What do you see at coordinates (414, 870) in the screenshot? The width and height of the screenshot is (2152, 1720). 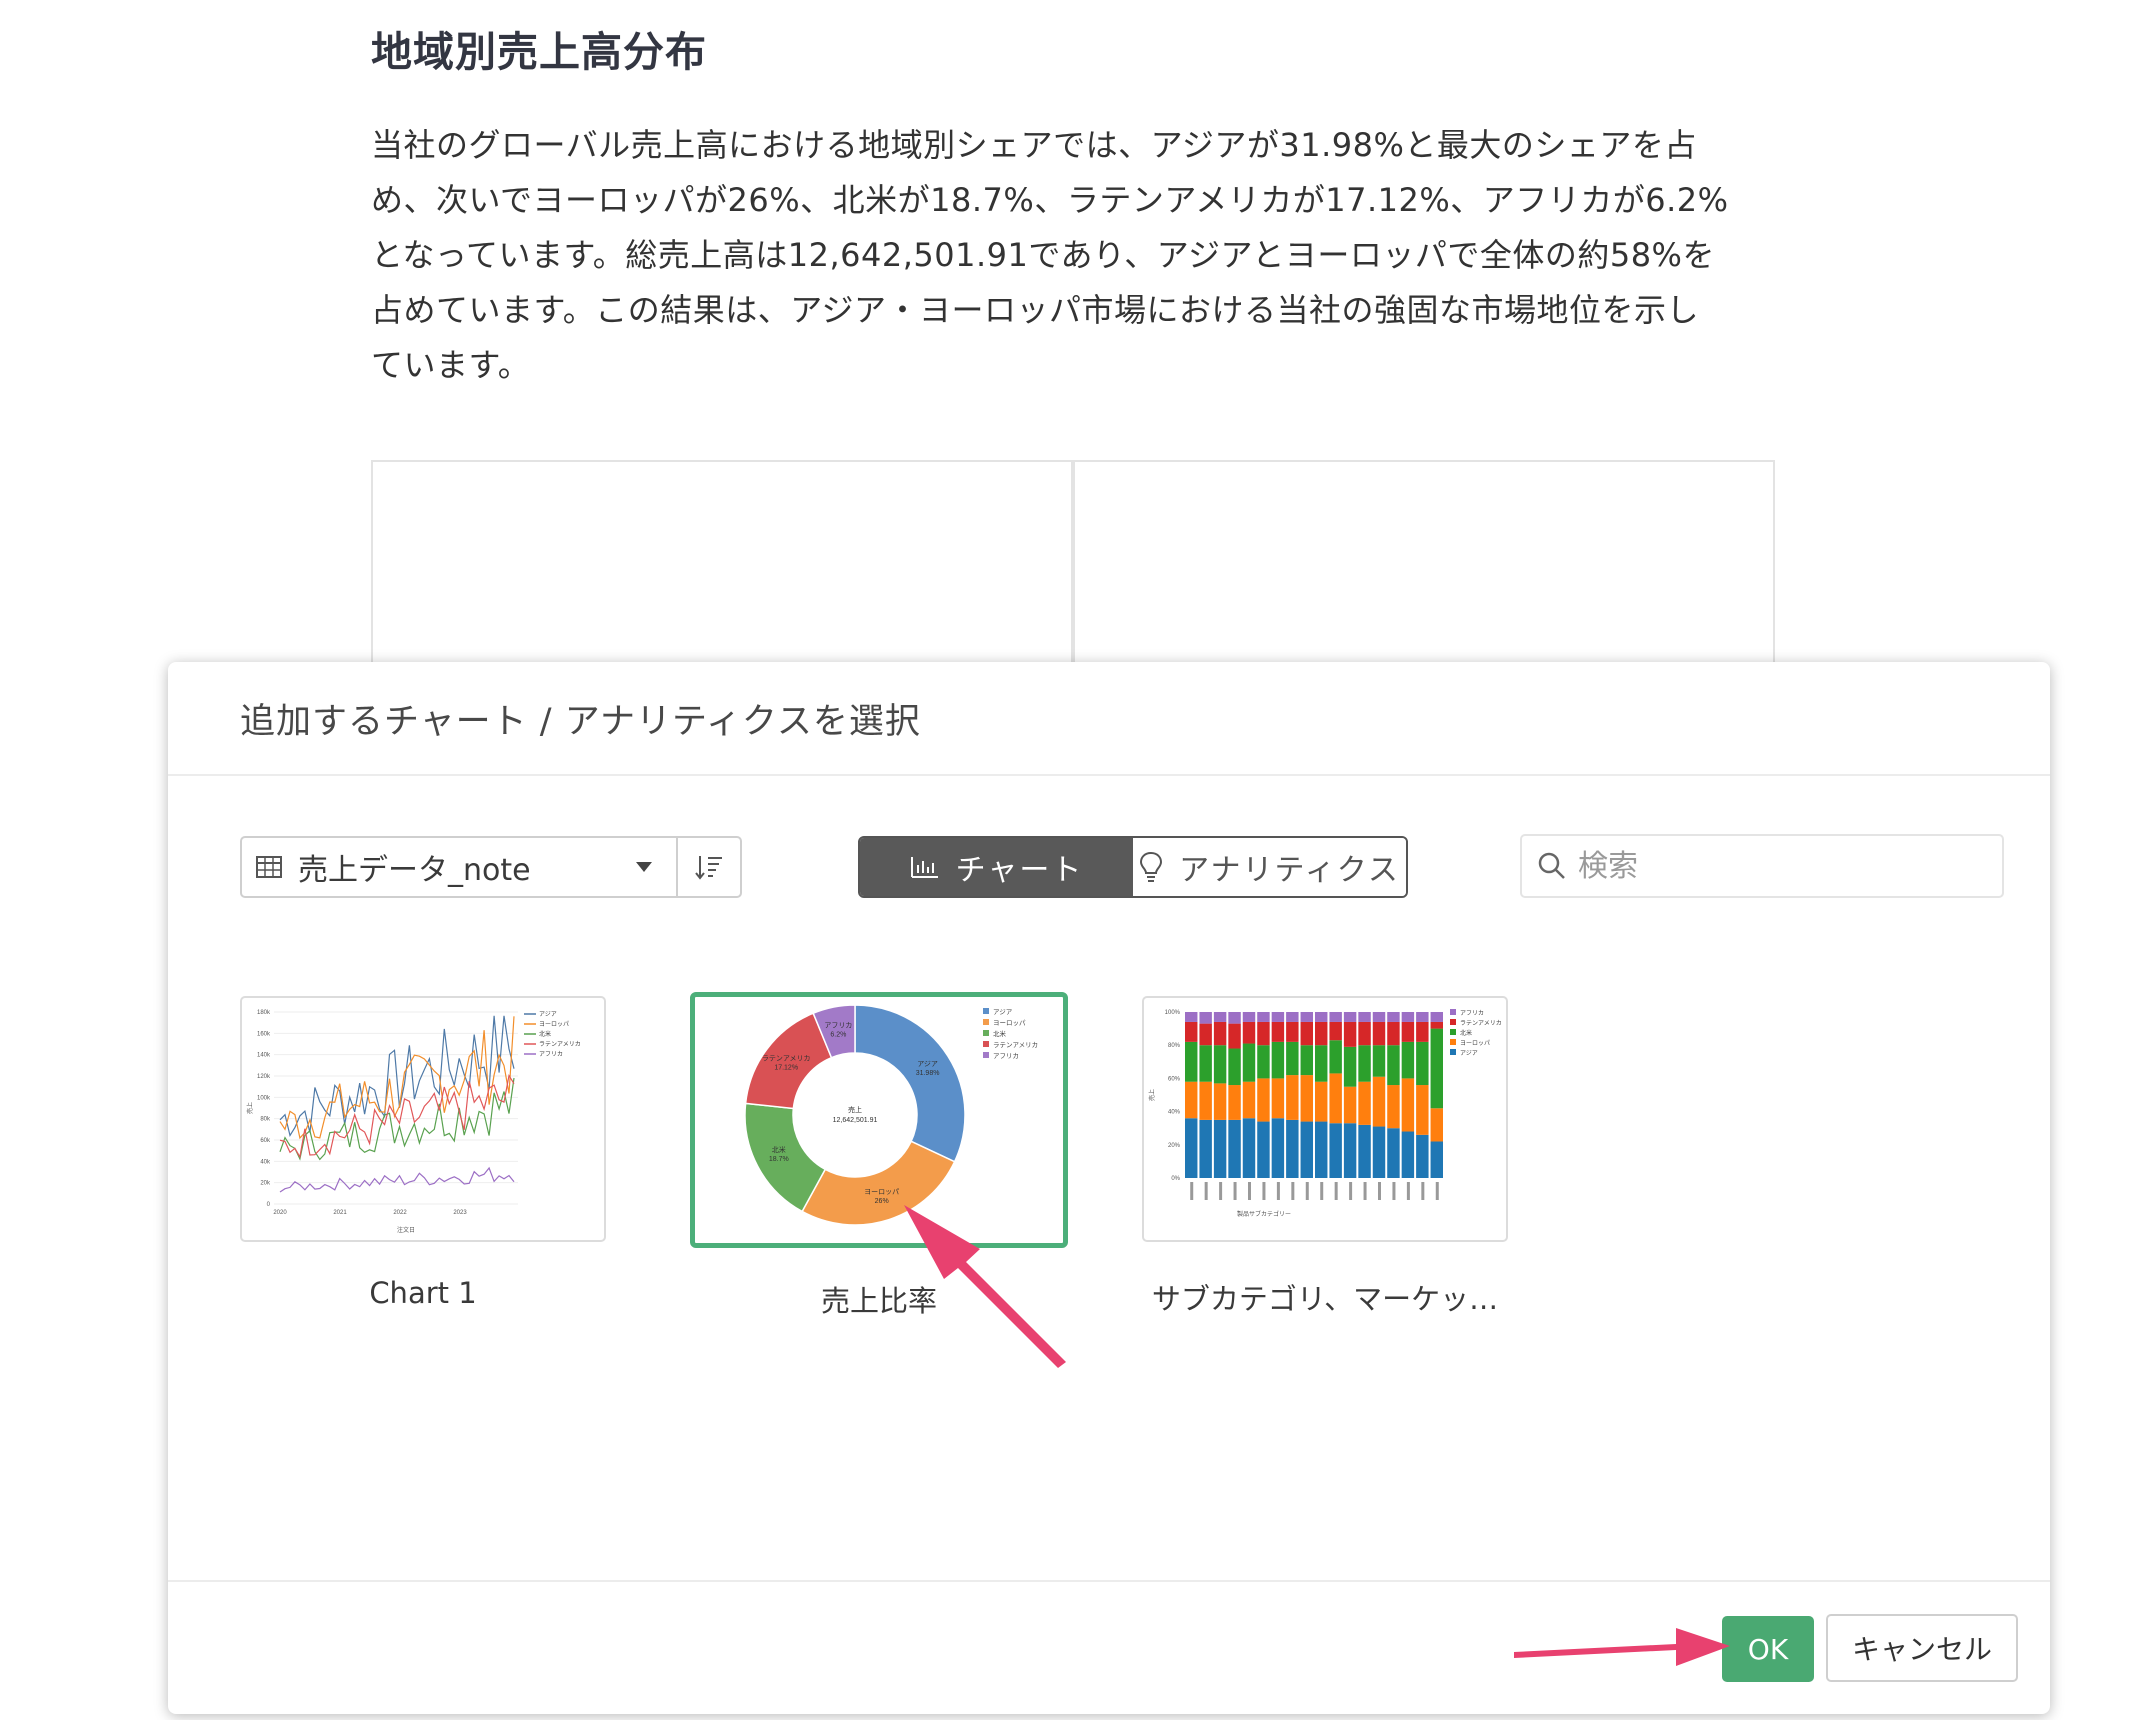 I see `data-source-label: 売上データ_note` at bounding box center [414, 870].